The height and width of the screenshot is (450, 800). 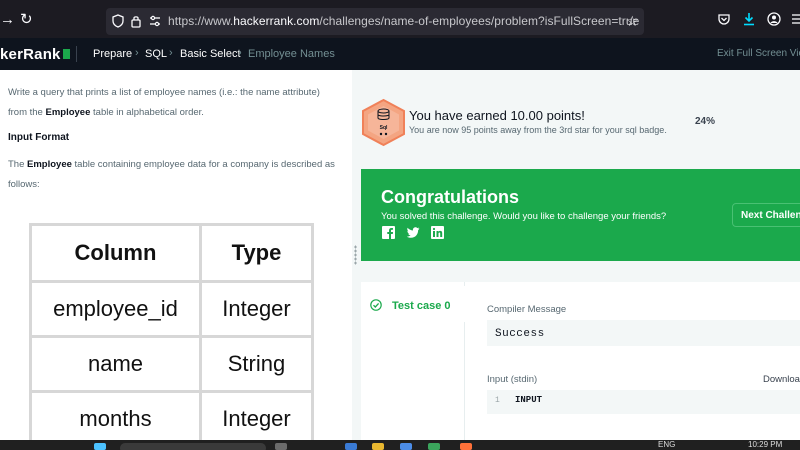 What do you see at coordinates (666, 445) in the screenshot?
I see `language-indicator: ENG` at bounding box center [666, 445].